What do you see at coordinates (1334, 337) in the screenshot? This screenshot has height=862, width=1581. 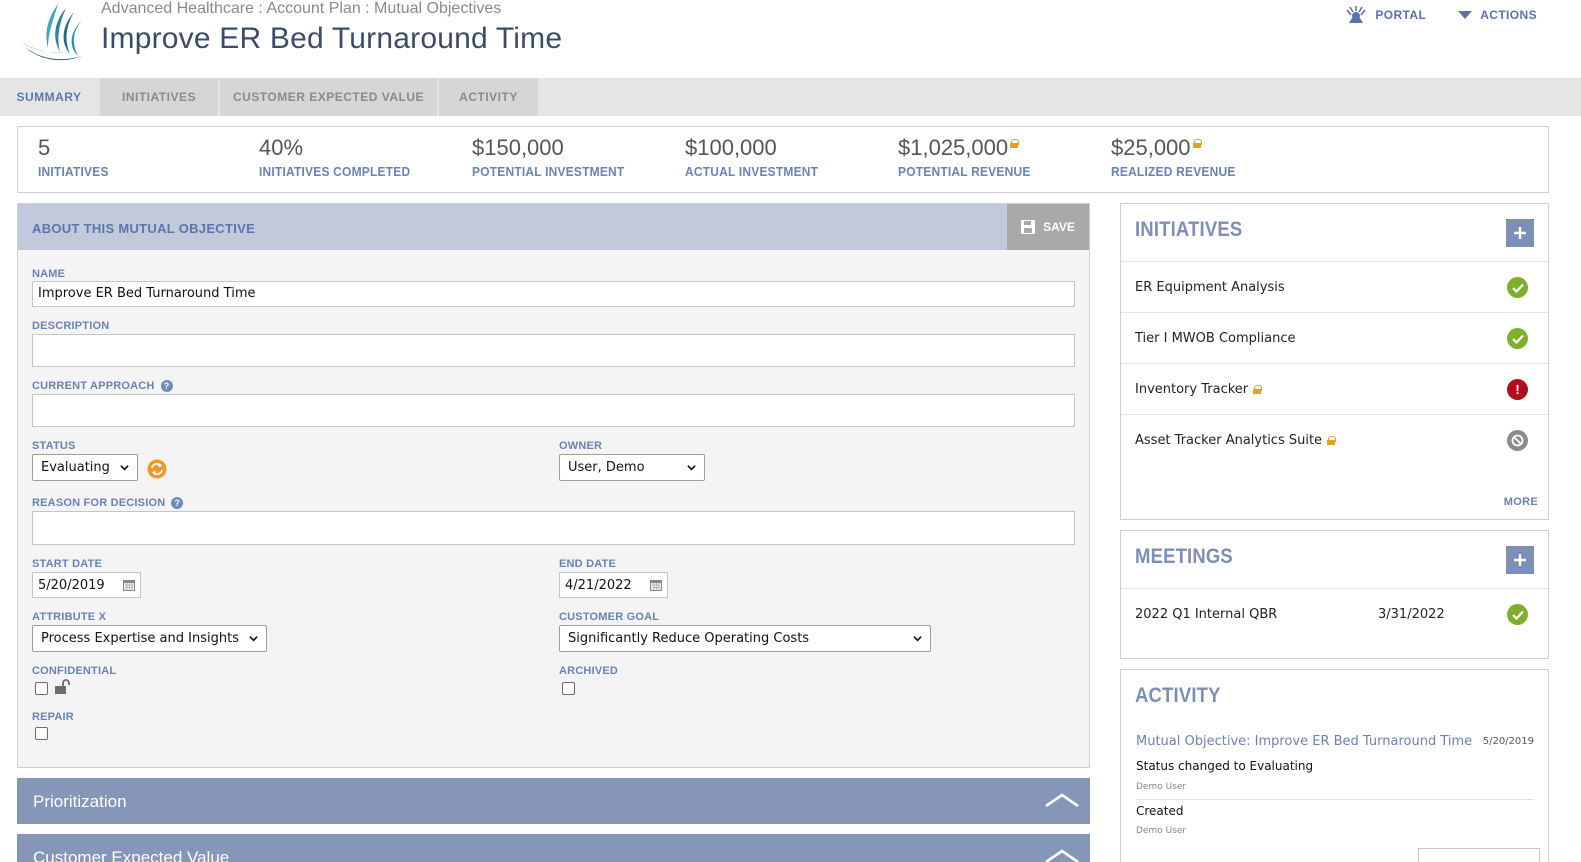 I see `initiative-item: Tier I MWOB Compliance` at bounding box center [1334, 337].